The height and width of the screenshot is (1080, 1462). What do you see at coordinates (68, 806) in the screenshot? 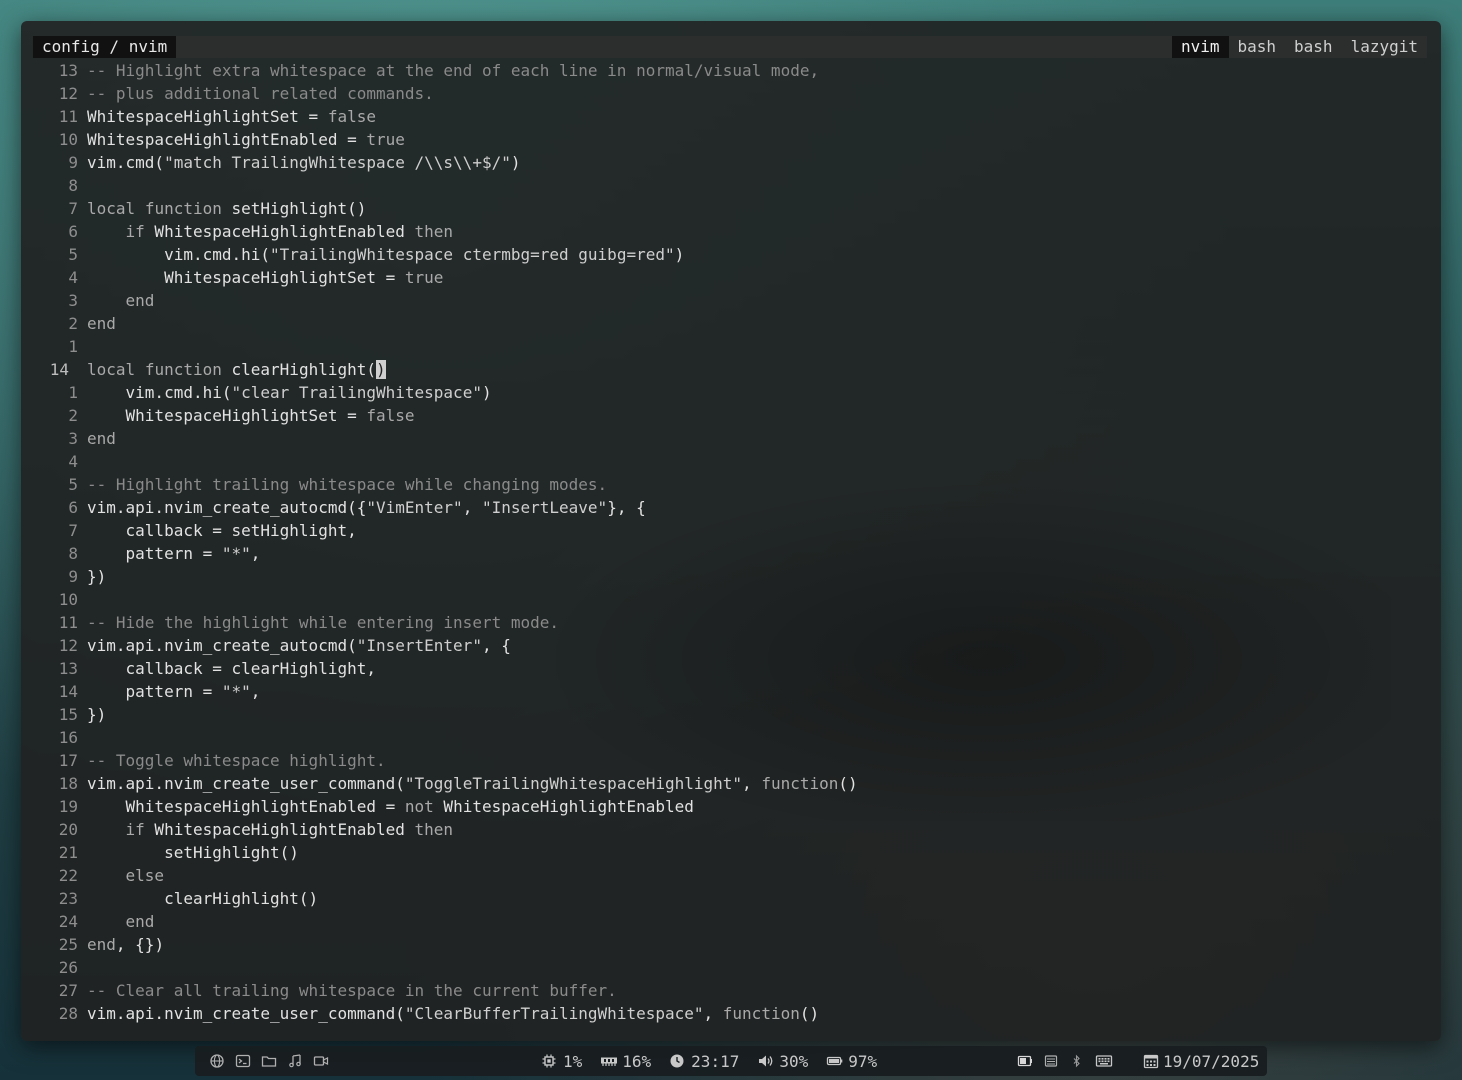
I see `line-number: 19` at bounding box center [68, 806].